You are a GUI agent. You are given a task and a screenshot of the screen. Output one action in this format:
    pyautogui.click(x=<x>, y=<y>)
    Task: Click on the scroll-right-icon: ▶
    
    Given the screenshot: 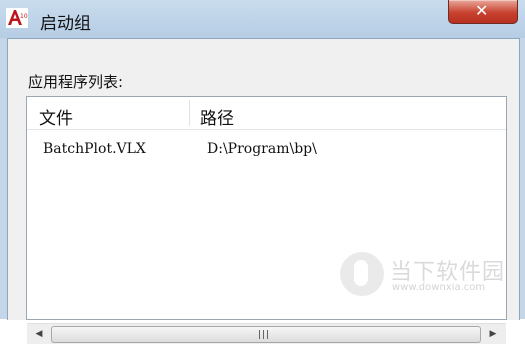 What is the action you would take?
    pyautogui.click(x=493, y=334)
    